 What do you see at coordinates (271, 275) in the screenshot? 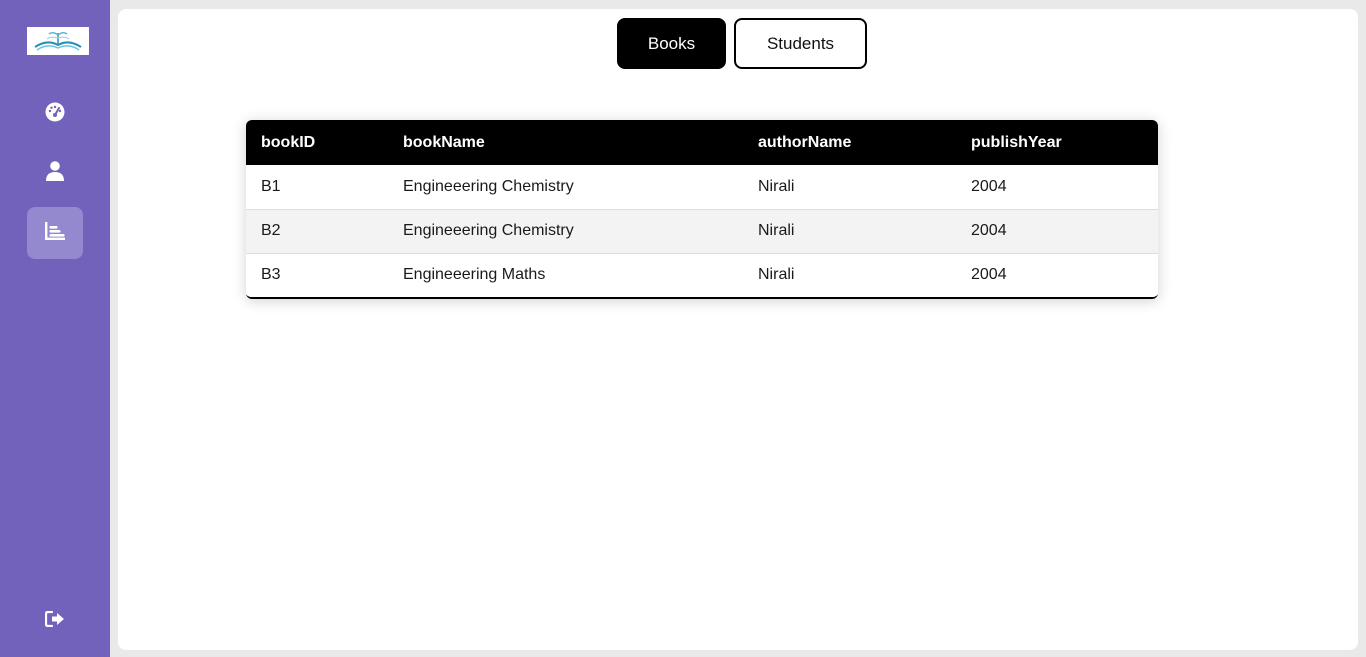
I see `cell-bookid: B3` at bounding box center [271, 275].